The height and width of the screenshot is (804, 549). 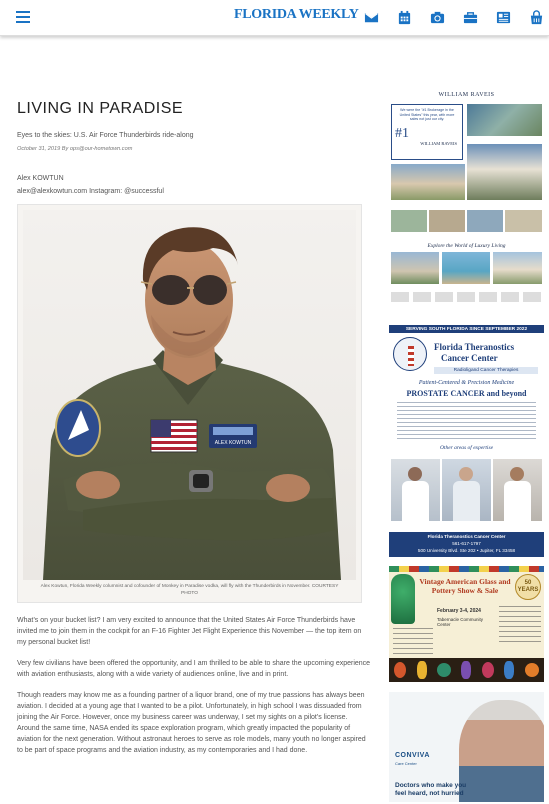 I want to click on site-logo: FLORIDA WEEKLY, so click(x=296, y=15).